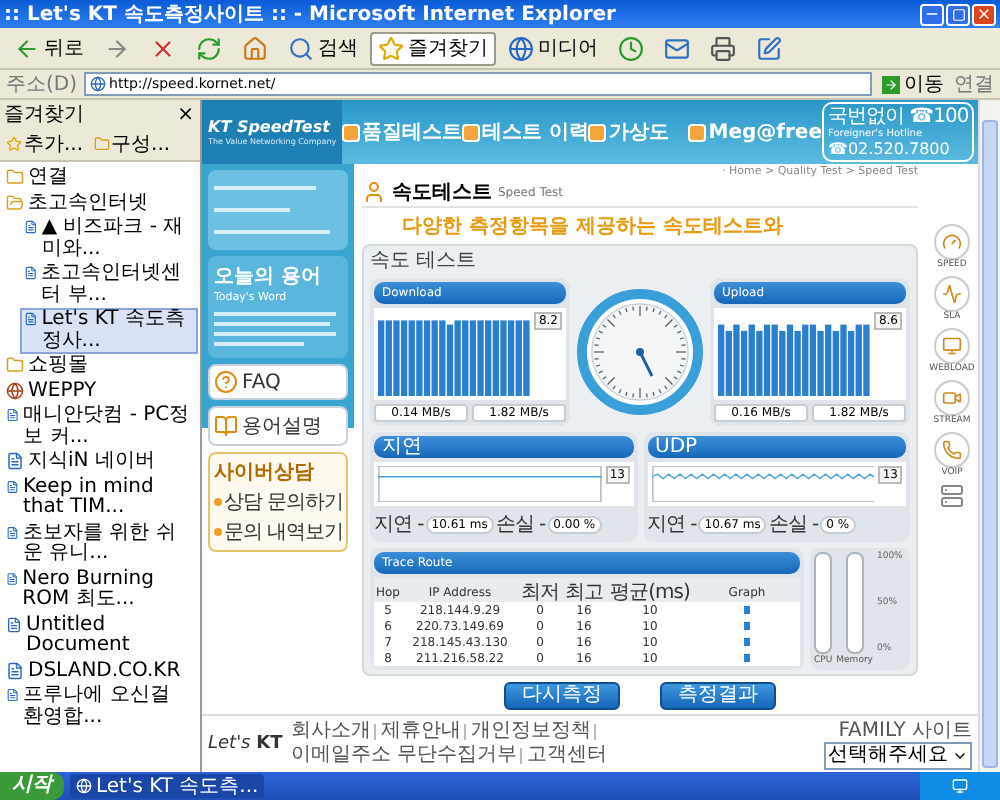  Describe the element at coordinates (503, 447) in the screenshot. I see `panel-header: 지연` at that location.